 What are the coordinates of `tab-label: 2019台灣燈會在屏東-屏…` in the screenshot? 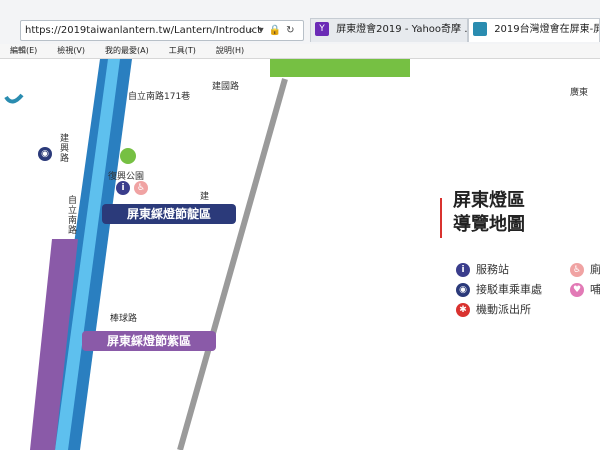 It's located at (546, 29).